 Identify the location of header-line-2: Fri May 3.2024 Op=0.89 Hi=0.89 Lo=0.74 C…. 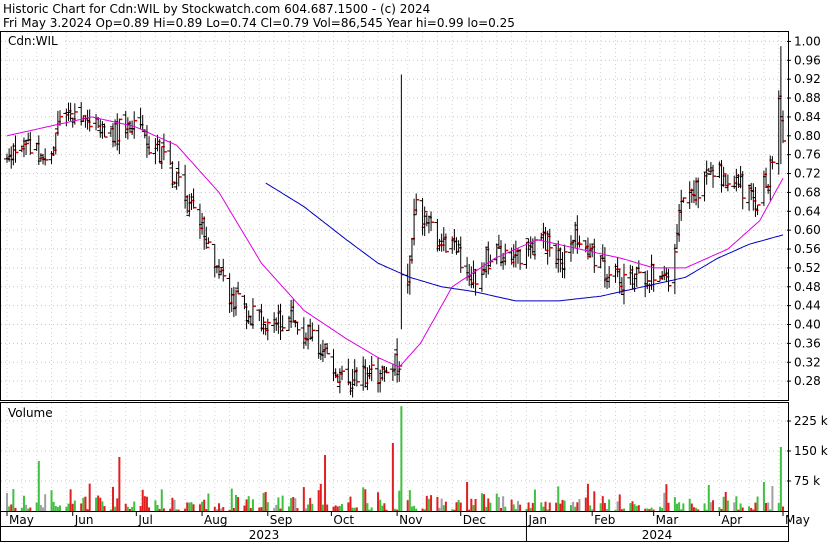
(259, 23).